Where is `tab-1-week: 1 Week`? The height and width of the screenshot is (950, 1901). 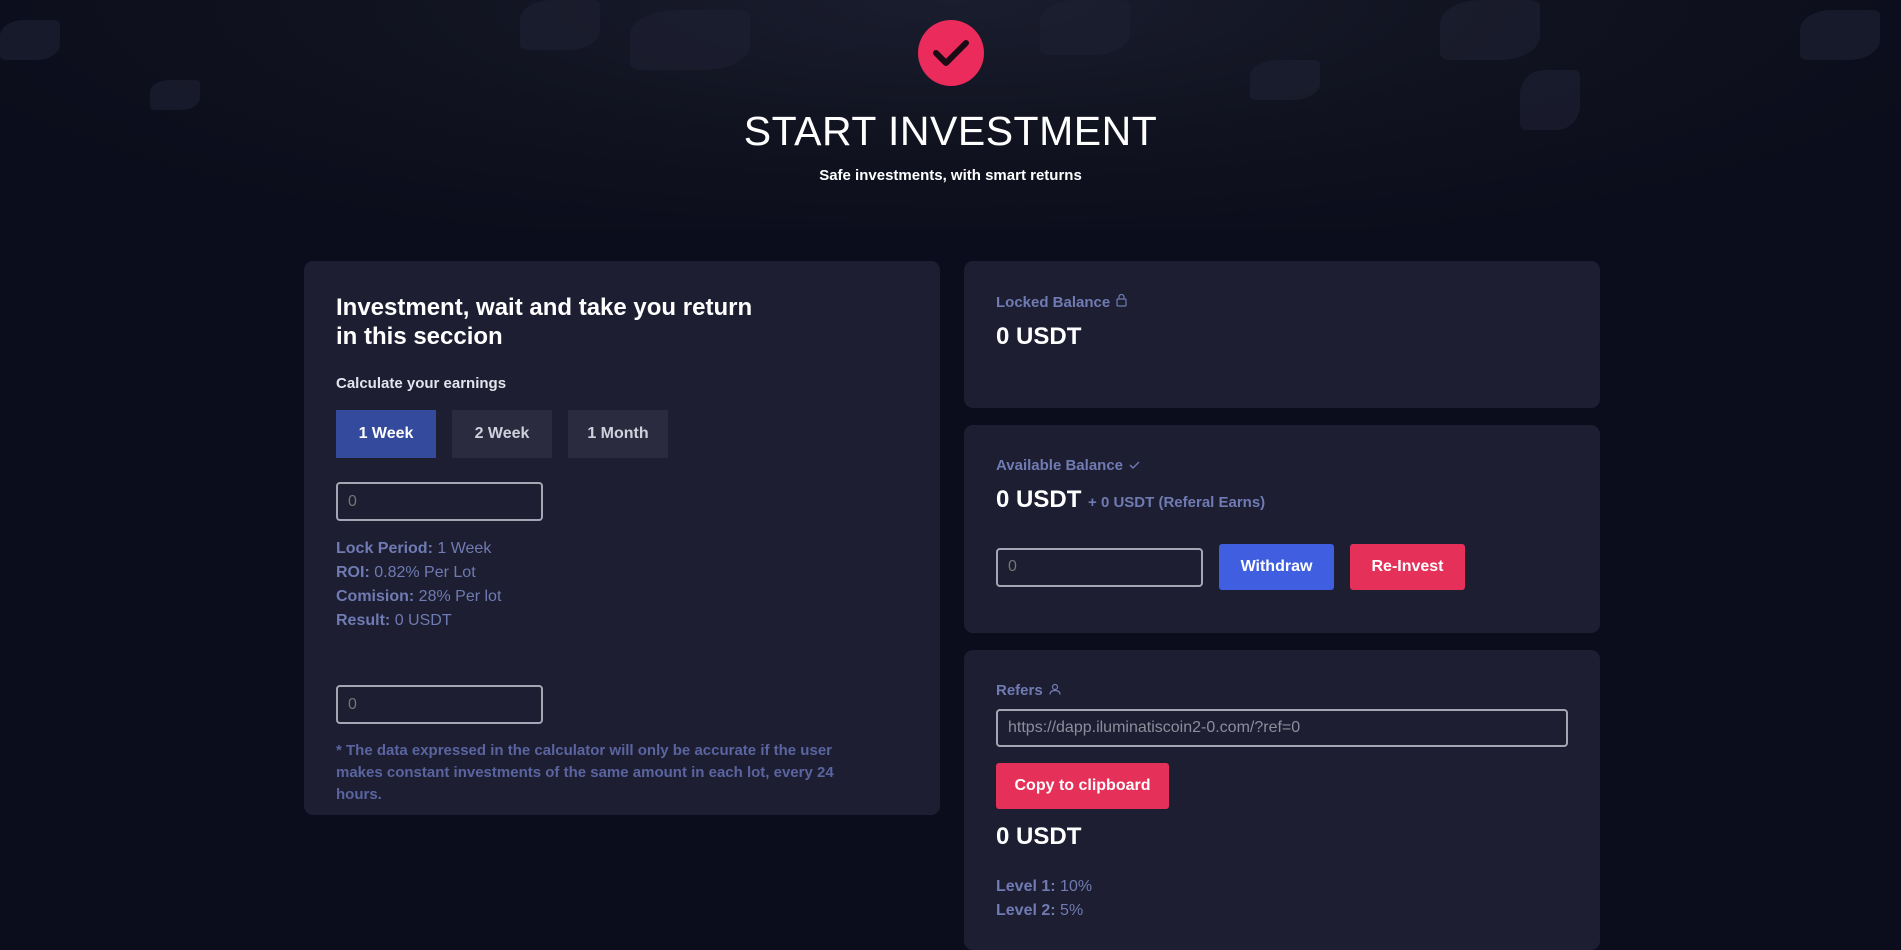 tab-1-week: 1 Week is located at coordinates (386, 434).